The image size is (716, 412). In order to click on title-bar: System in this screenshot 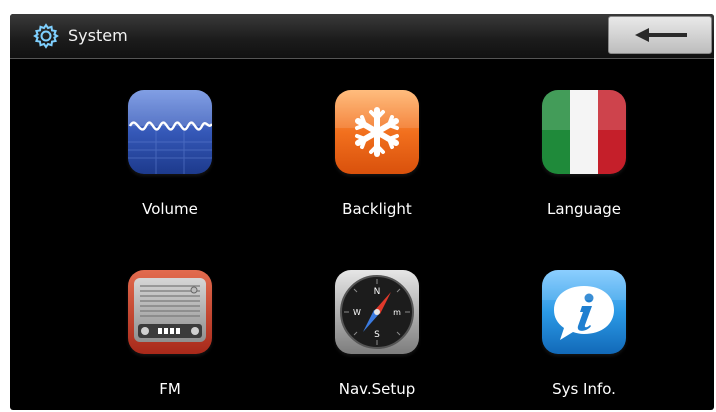, I will do `click(362, 36)`.